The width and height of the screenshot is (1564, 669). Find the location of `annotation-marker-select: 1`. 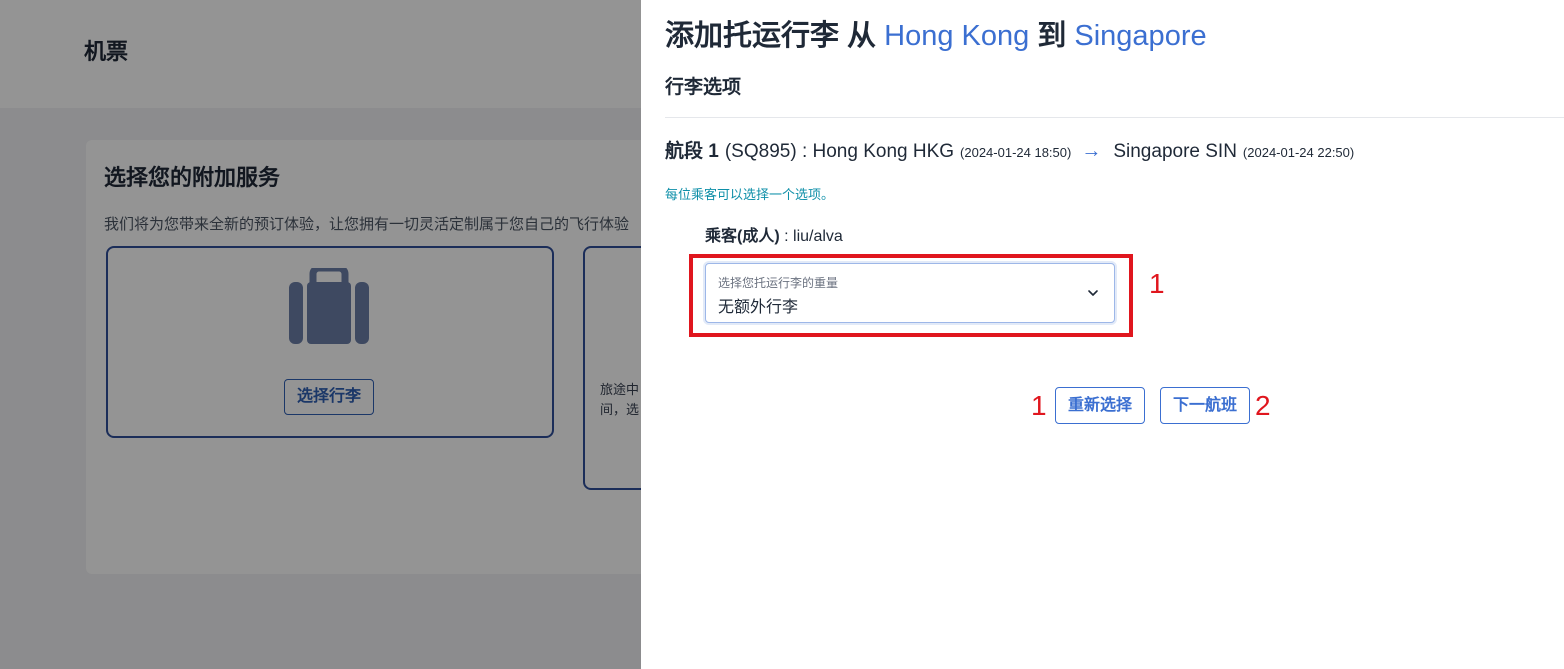

annotation-marker-select: 1 is located at coordinates (1157, 283).